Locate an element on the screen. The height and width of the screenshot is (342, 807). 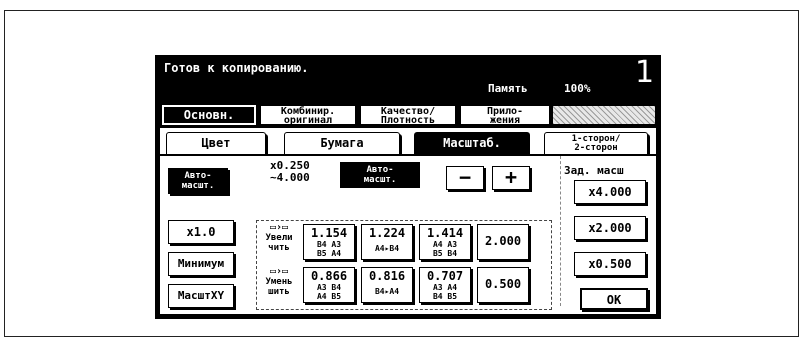
ratio-value: 0.500 is located at coordinates (503, 284).